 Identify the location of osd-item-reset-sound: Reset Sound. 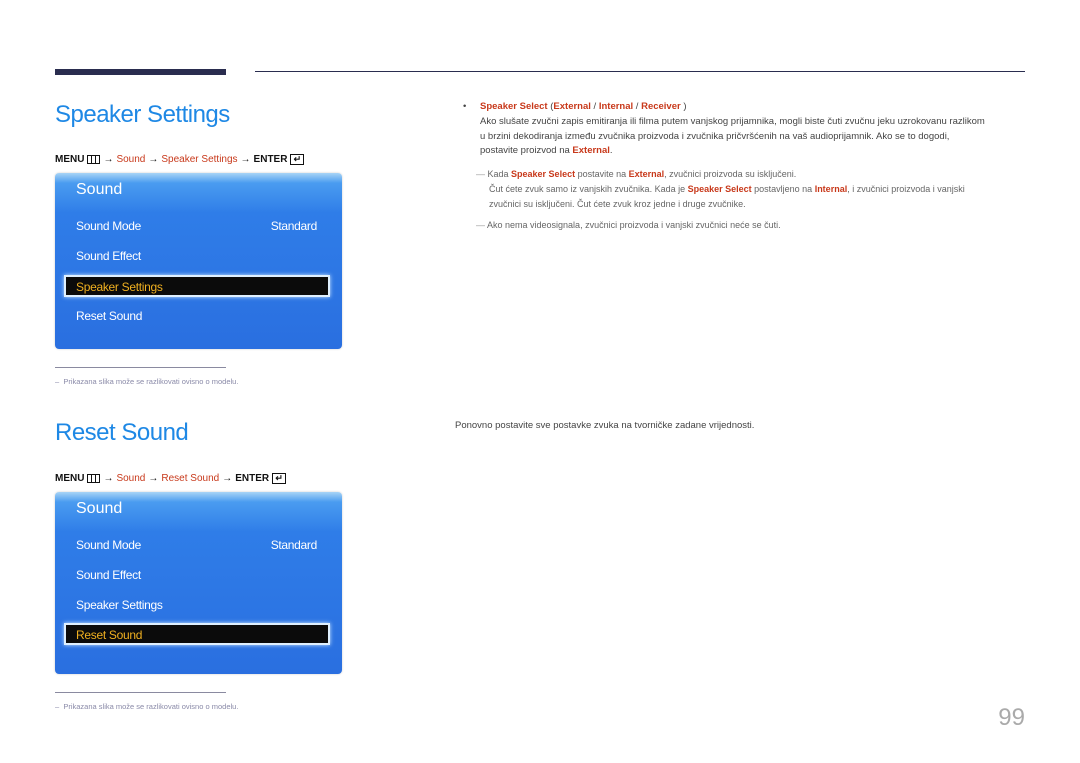
(109, 316).